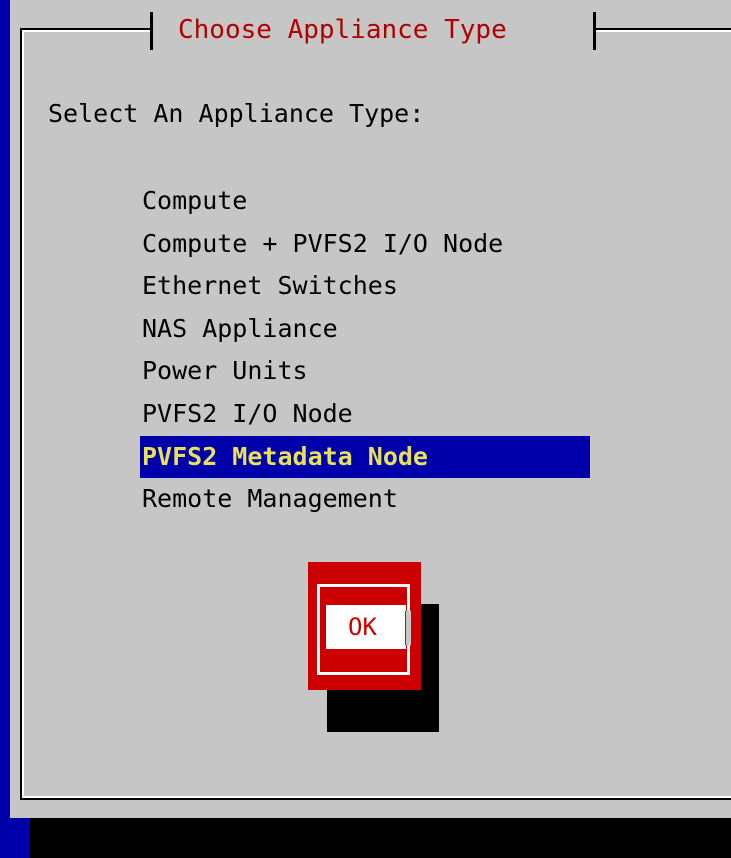 This screenshot has height=858, width=731. What do you see at coordinates (365, 371) in the screenshot?
I see `list-item: Power Units` at bounding box center [365, 371].